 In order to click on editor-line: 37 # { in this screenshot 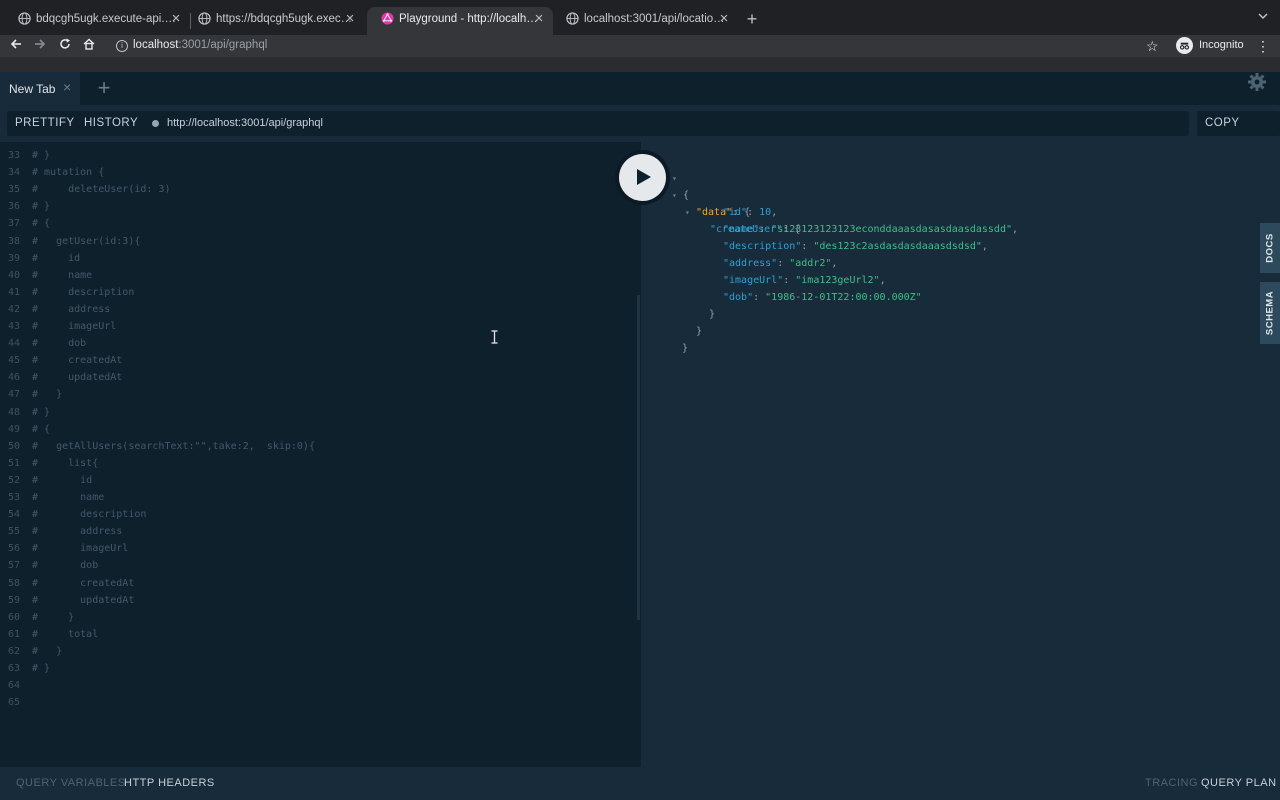, I will do `click(25, 223)`.